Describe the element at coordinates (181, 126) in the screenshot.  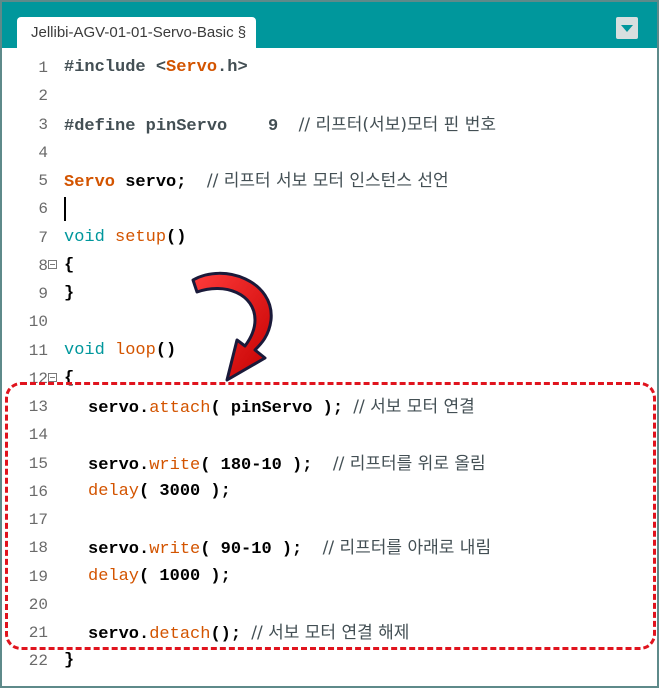
I see `code-token: #define pinServo 9` at that location.